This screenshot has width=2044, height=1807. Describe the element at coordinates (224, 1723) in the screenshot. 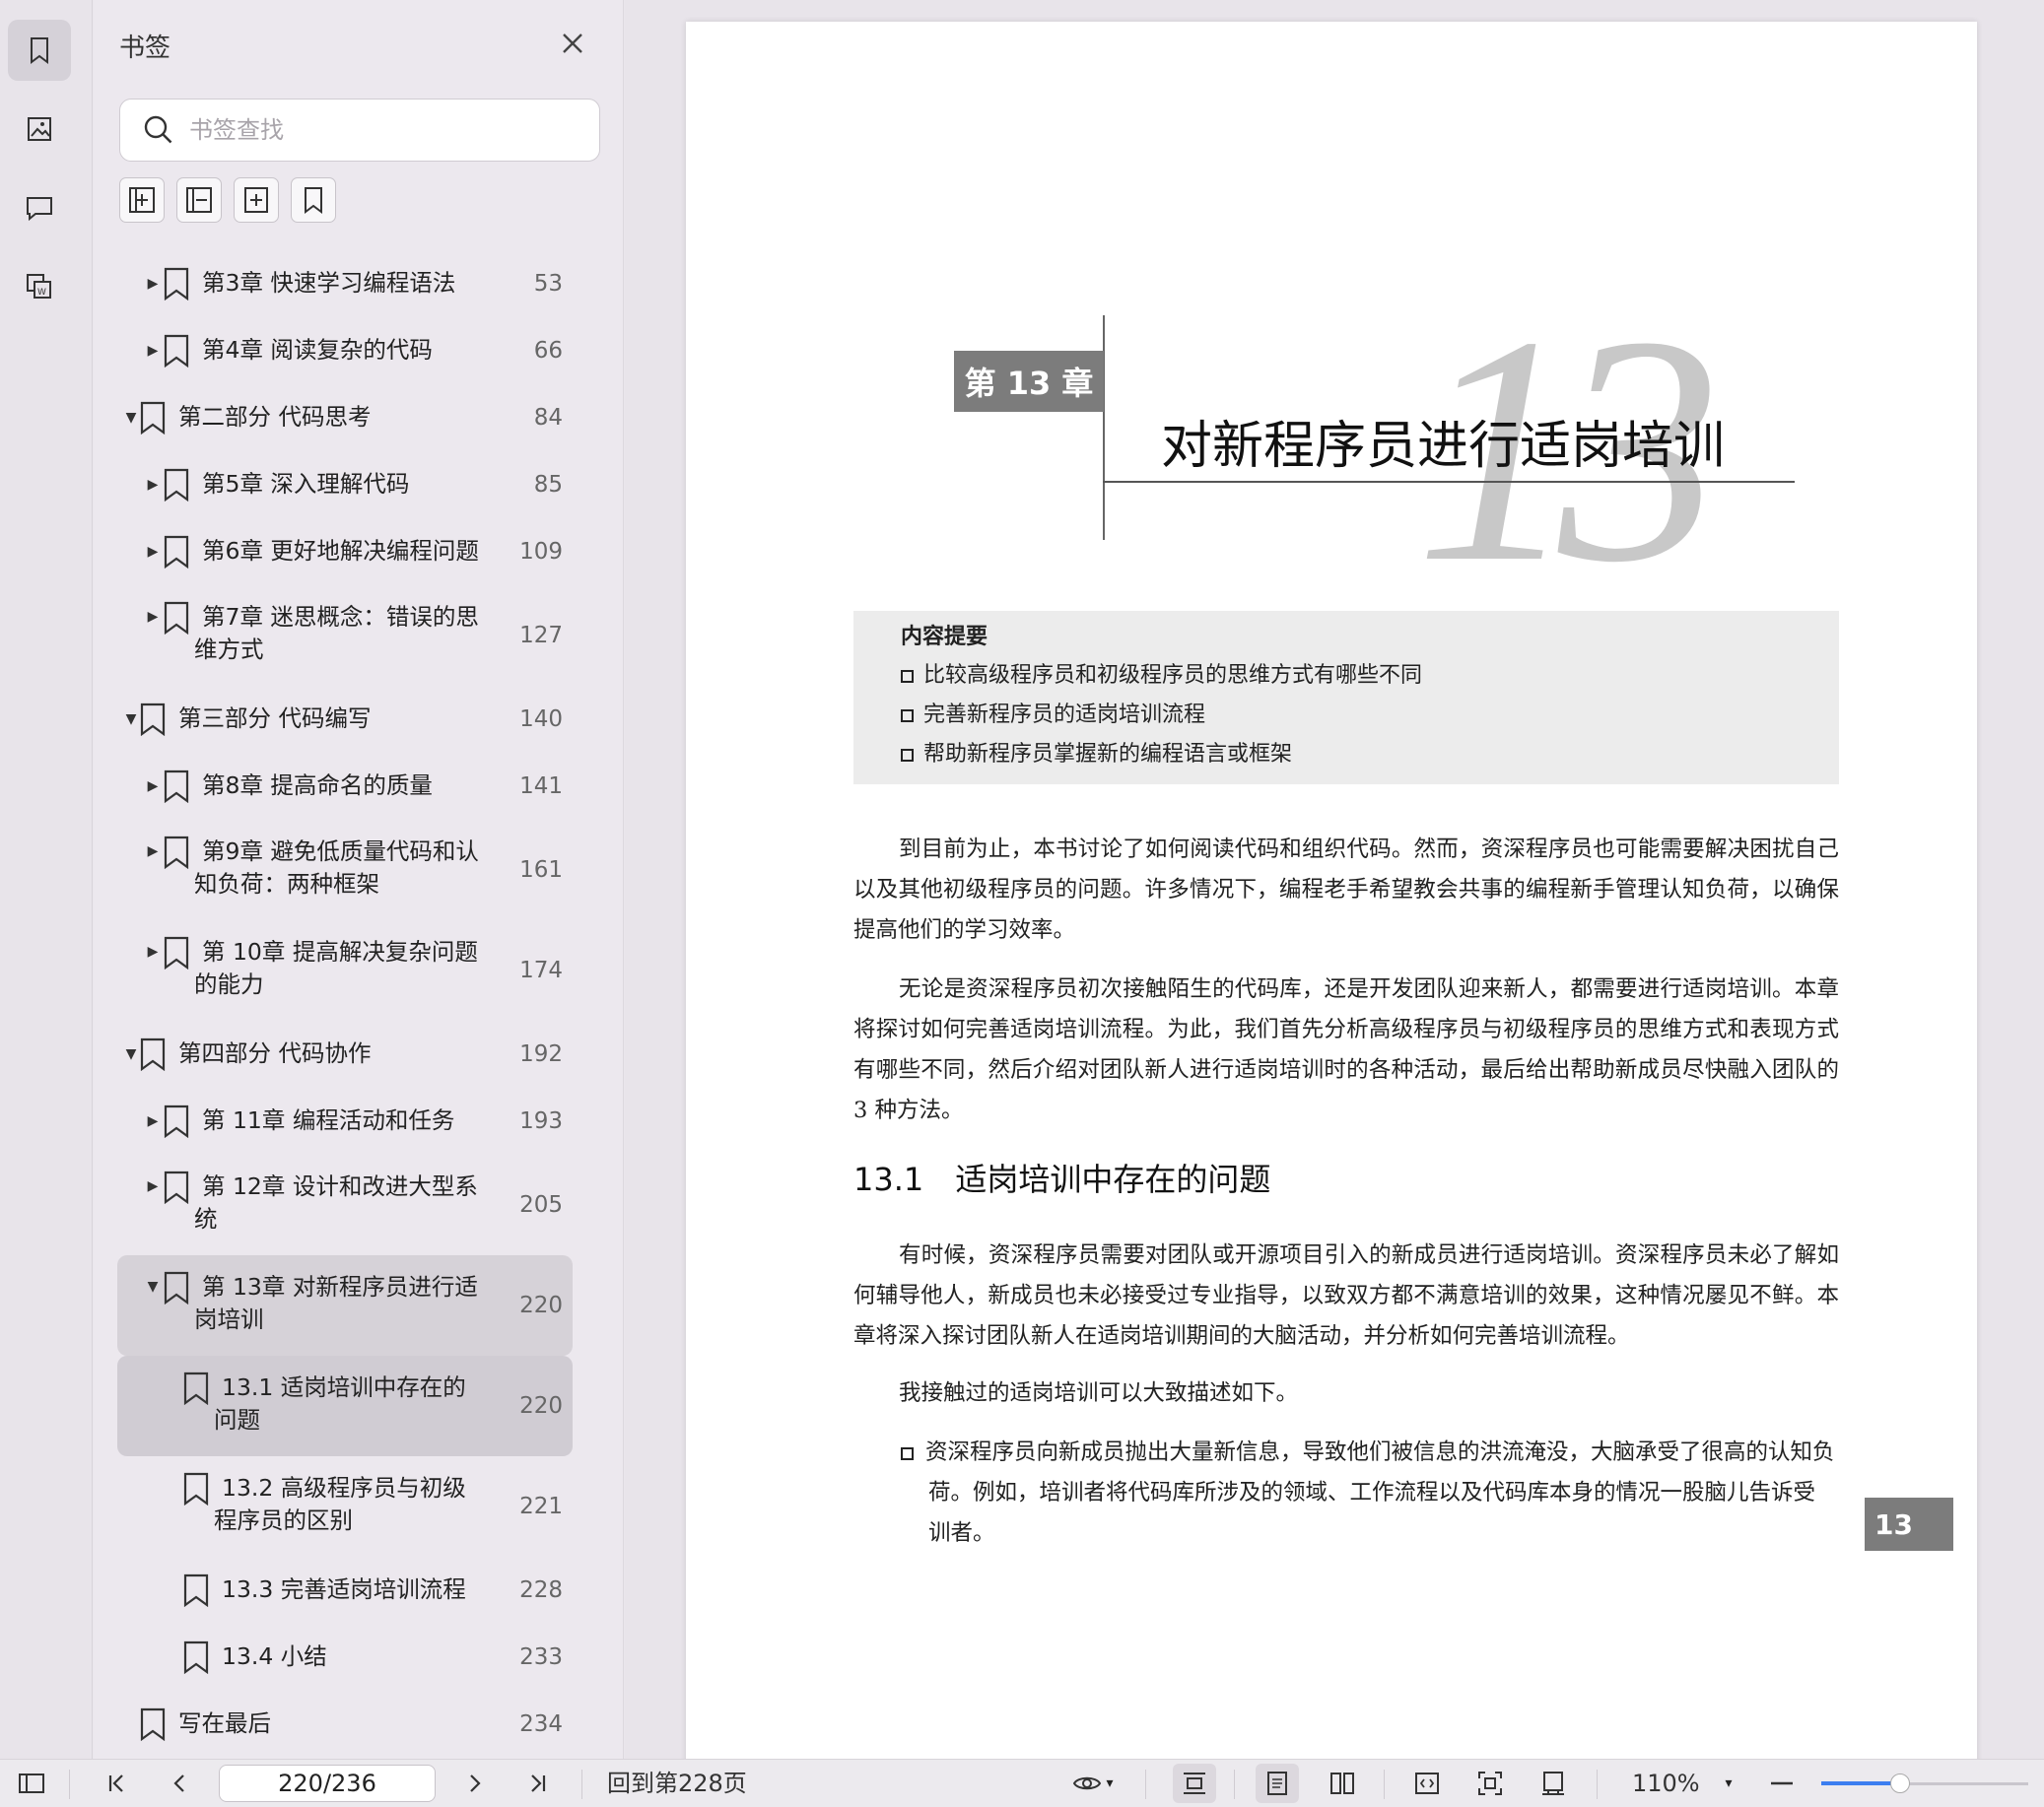

I see `bookmark-label: 写在最后` at that location.